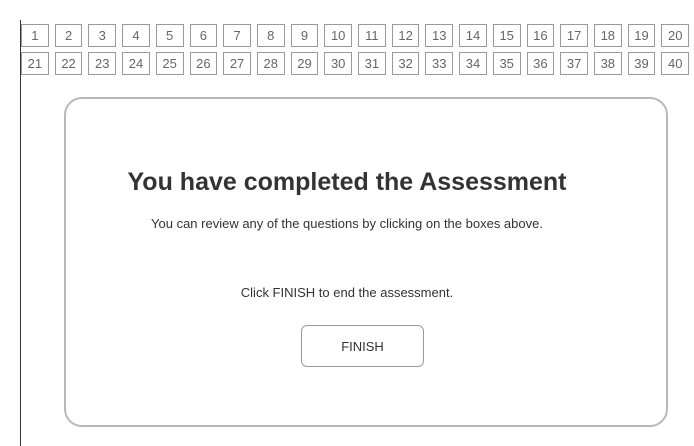  Describe the element at coordinates (675, 63) in the screenshot. I see `question-box: 40` at that location.